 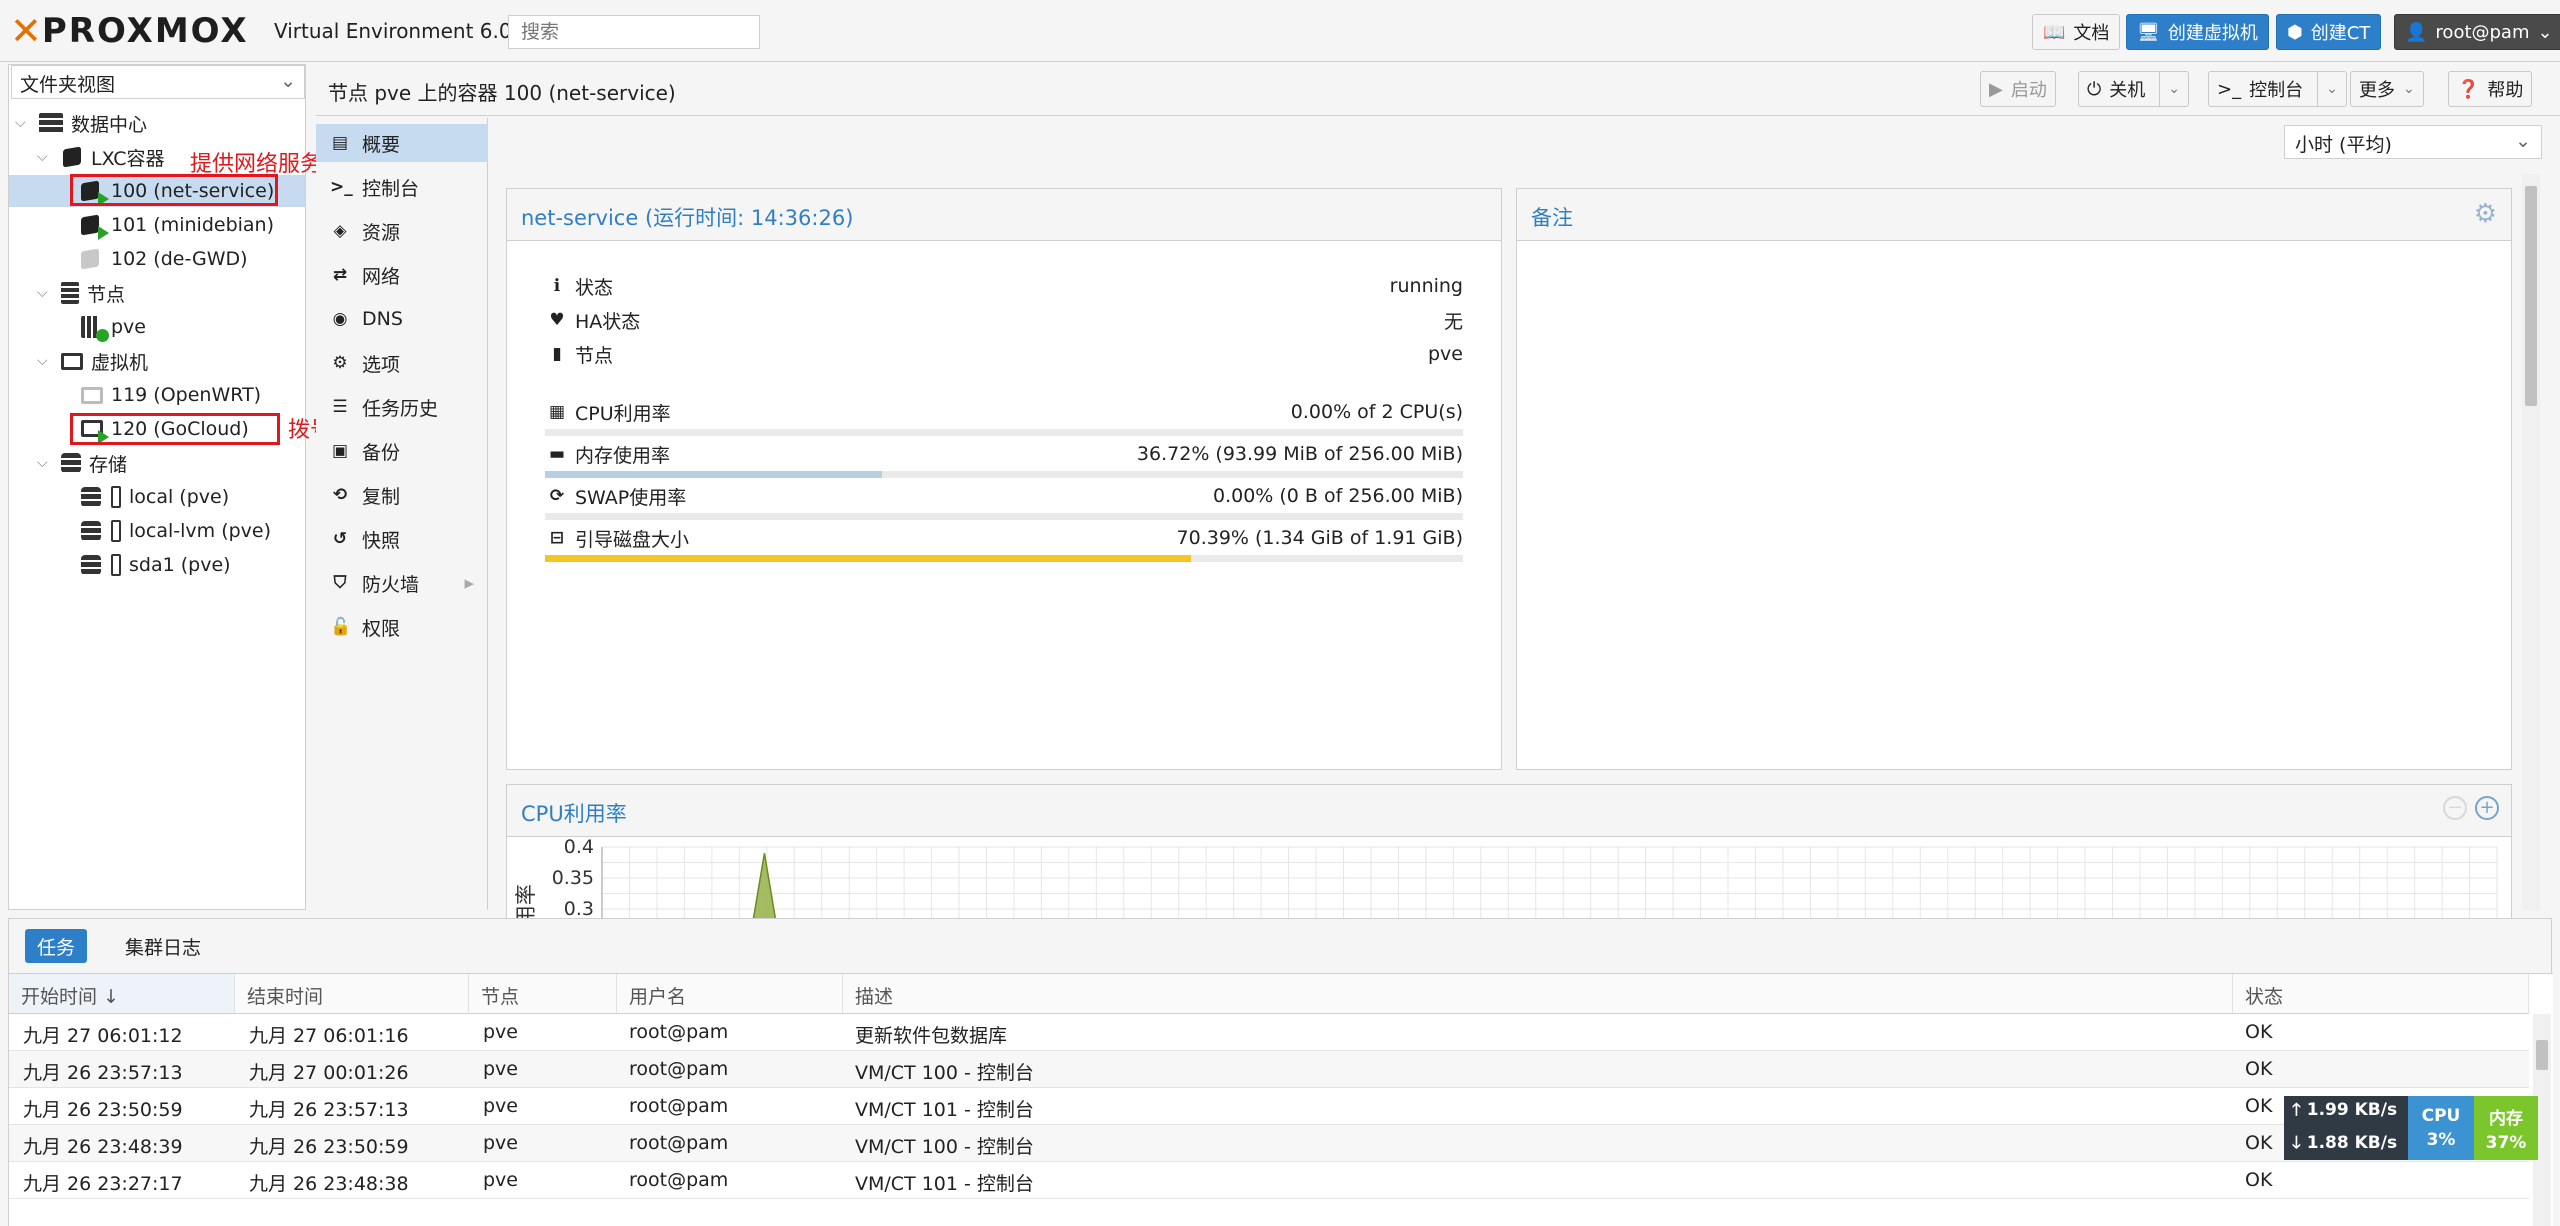 I want to click on cpu-usage-row: ▦ CPU利用率 0.00% of 2 CPU(s), so click(x=1004, y=412).